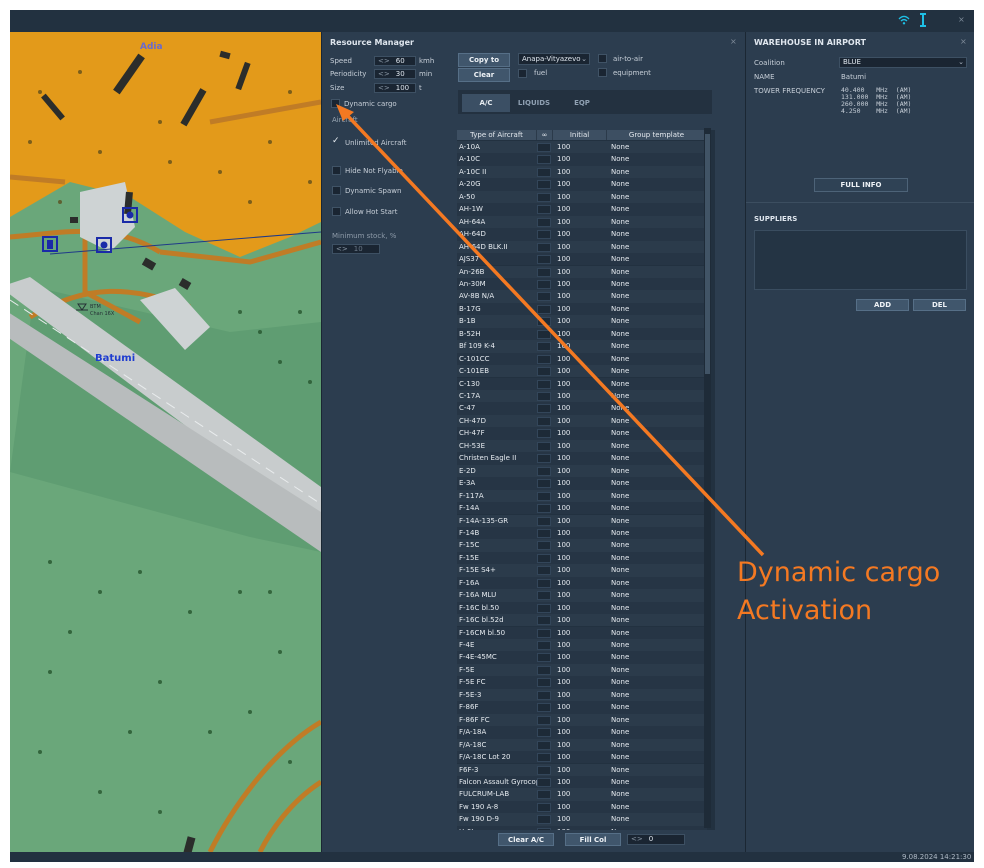  What do you see at coordinates (857, 592) in the screenshot?
I see `annotation-text: Dynamic cargo Activation` at bounding box center [857, 592].